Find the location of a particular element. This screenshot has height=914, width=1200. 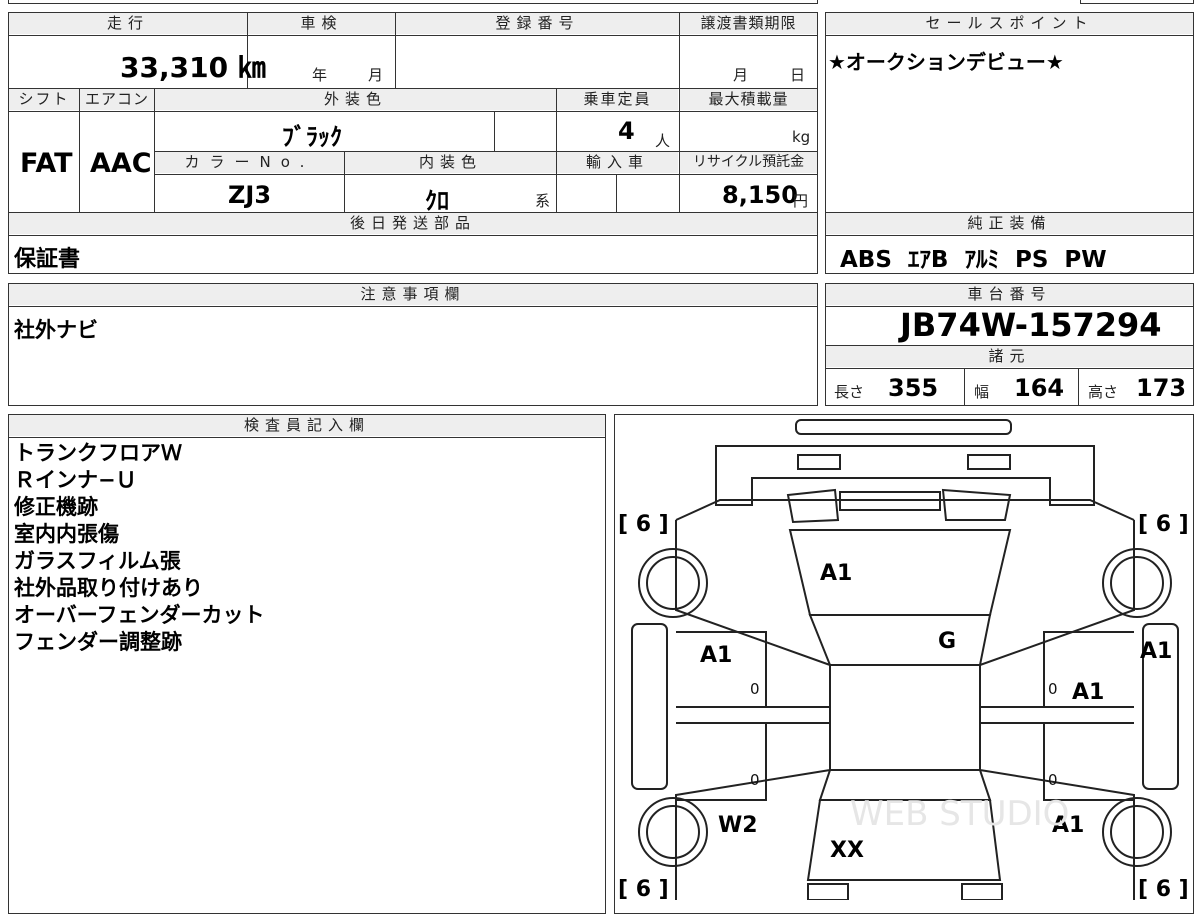

watermark: WEB STUDIO is located at coordinates (959, 814).